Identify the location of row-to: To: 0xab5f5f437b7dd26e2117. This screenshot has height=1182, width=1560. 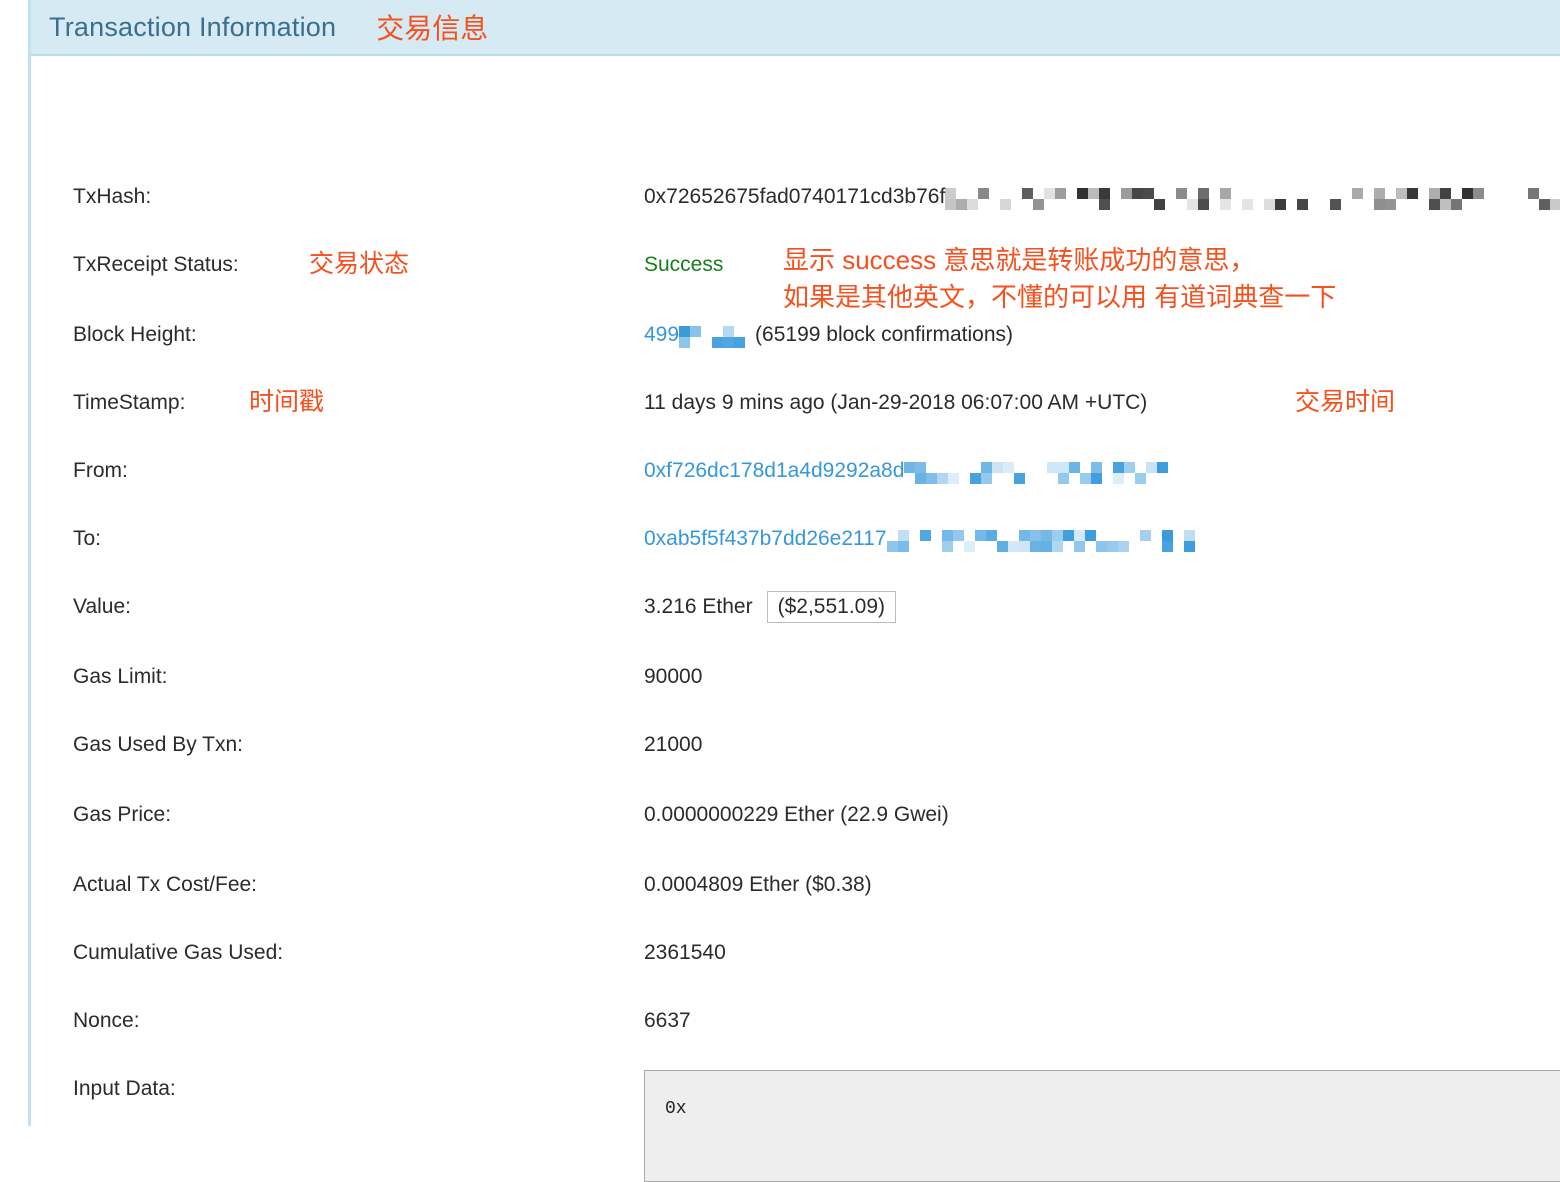
(795, 539).